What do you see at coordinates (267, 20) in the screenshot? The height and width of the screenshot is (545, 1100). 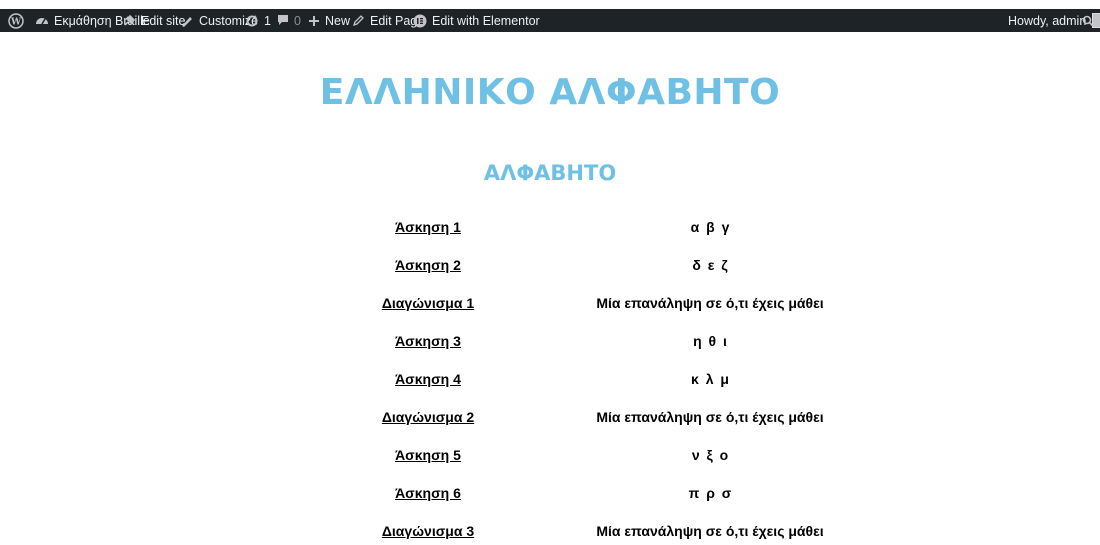 I see `updates-count: 1` at bounding box center [267, 20].